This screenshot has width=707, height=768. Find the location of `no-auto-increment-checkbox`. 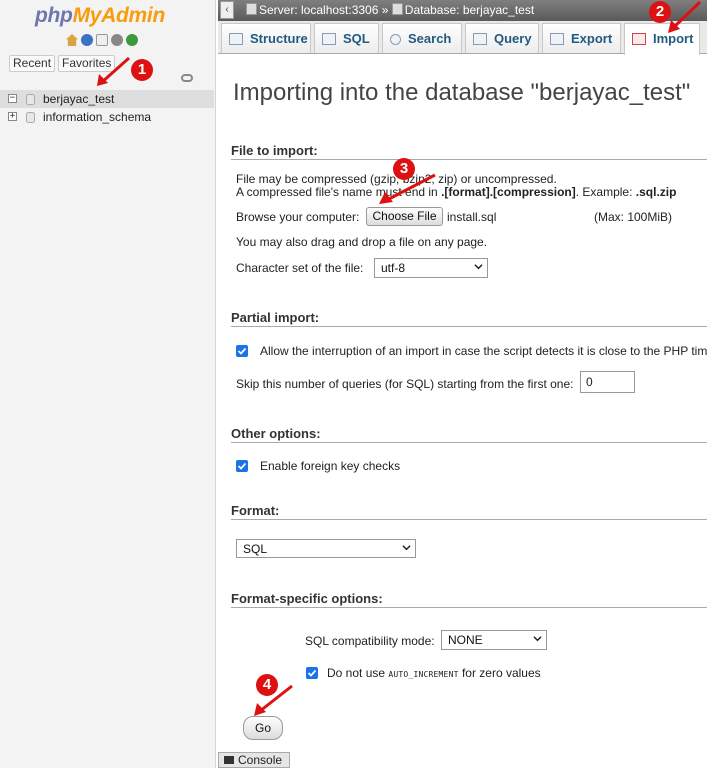

no-auto-increment-checkbox is located at coordinates (312, 673).